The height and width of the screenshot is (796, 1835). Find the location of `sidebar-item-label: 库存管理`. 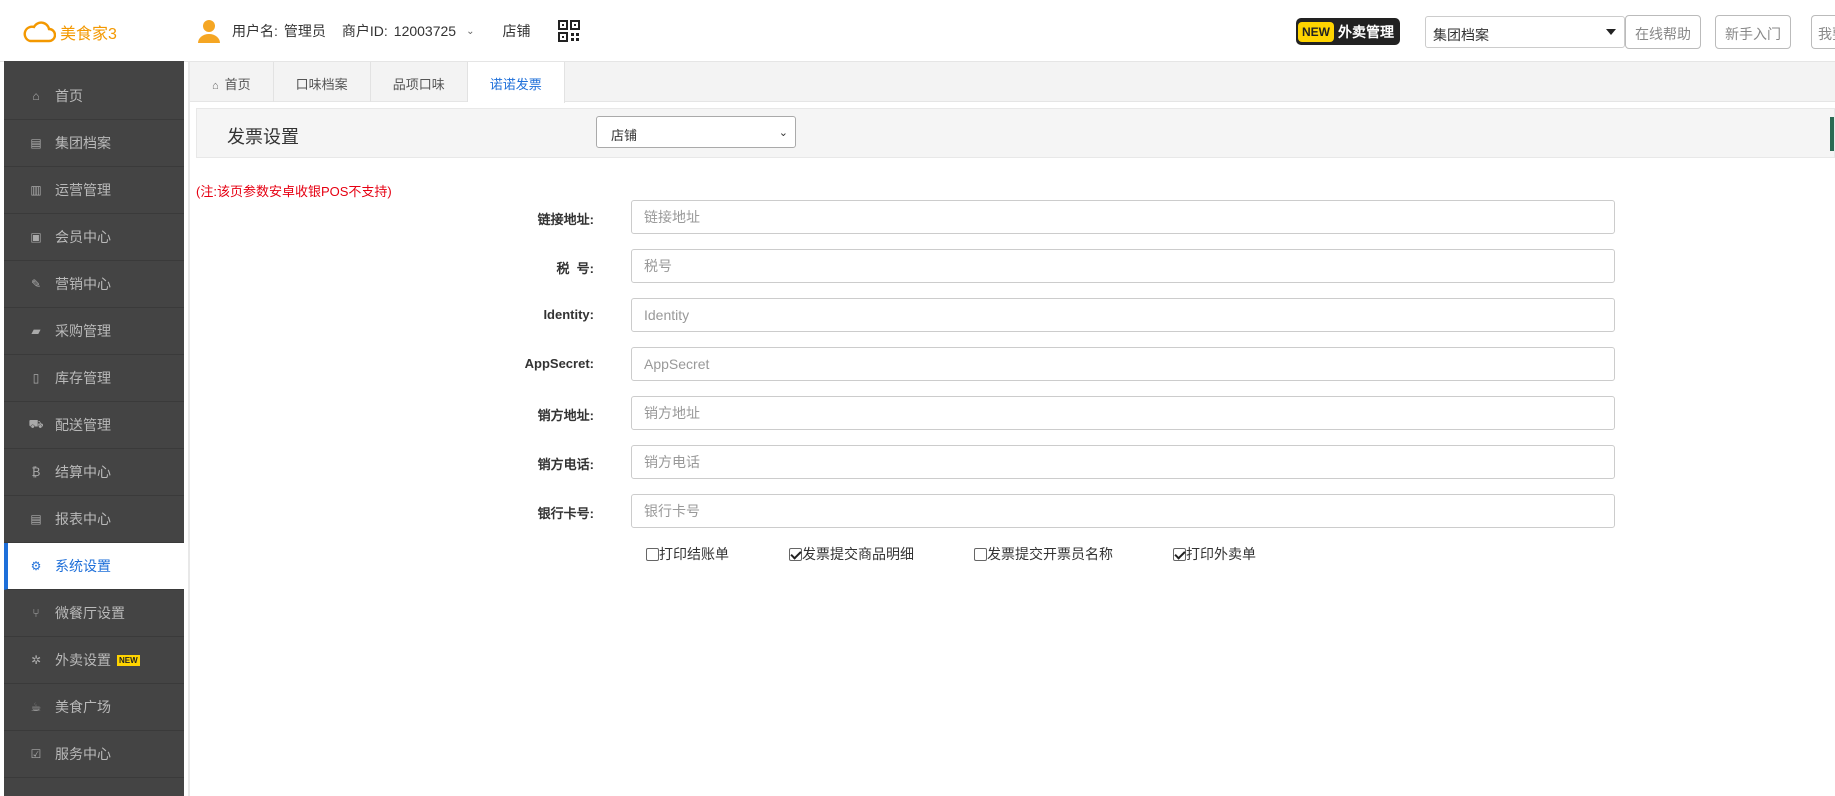

sidebar-item-label: 库存管理 is located at coordinates (83, 378).